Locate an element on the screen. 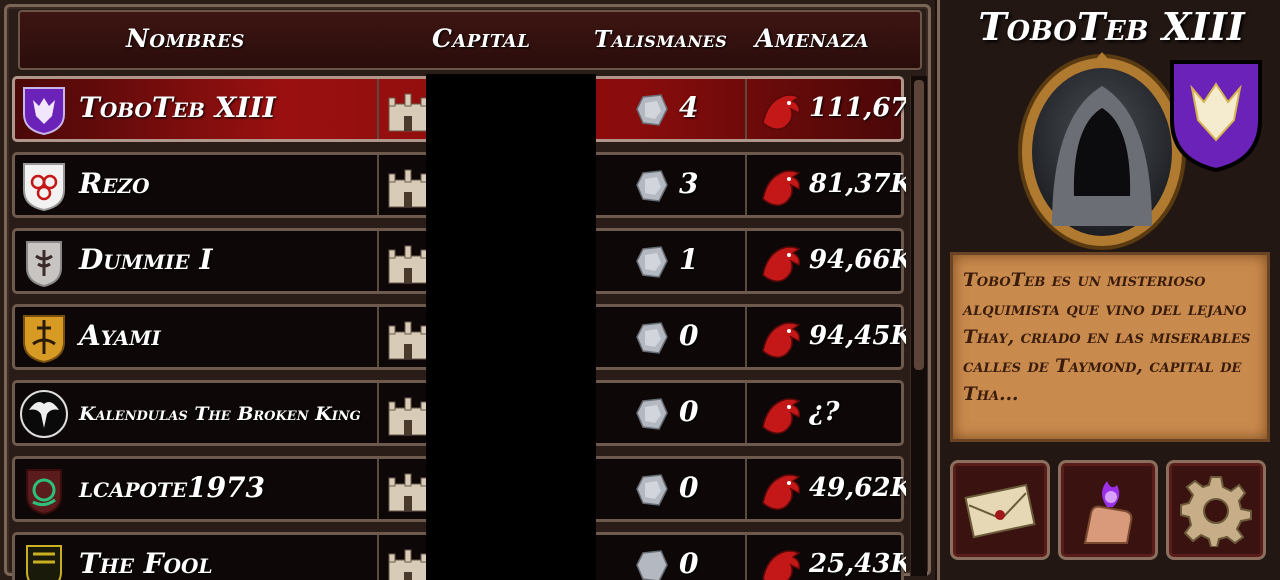 This screenshot has width=1280, height=580. gold-sword-shield-icon is located at coordinates (44, 339).